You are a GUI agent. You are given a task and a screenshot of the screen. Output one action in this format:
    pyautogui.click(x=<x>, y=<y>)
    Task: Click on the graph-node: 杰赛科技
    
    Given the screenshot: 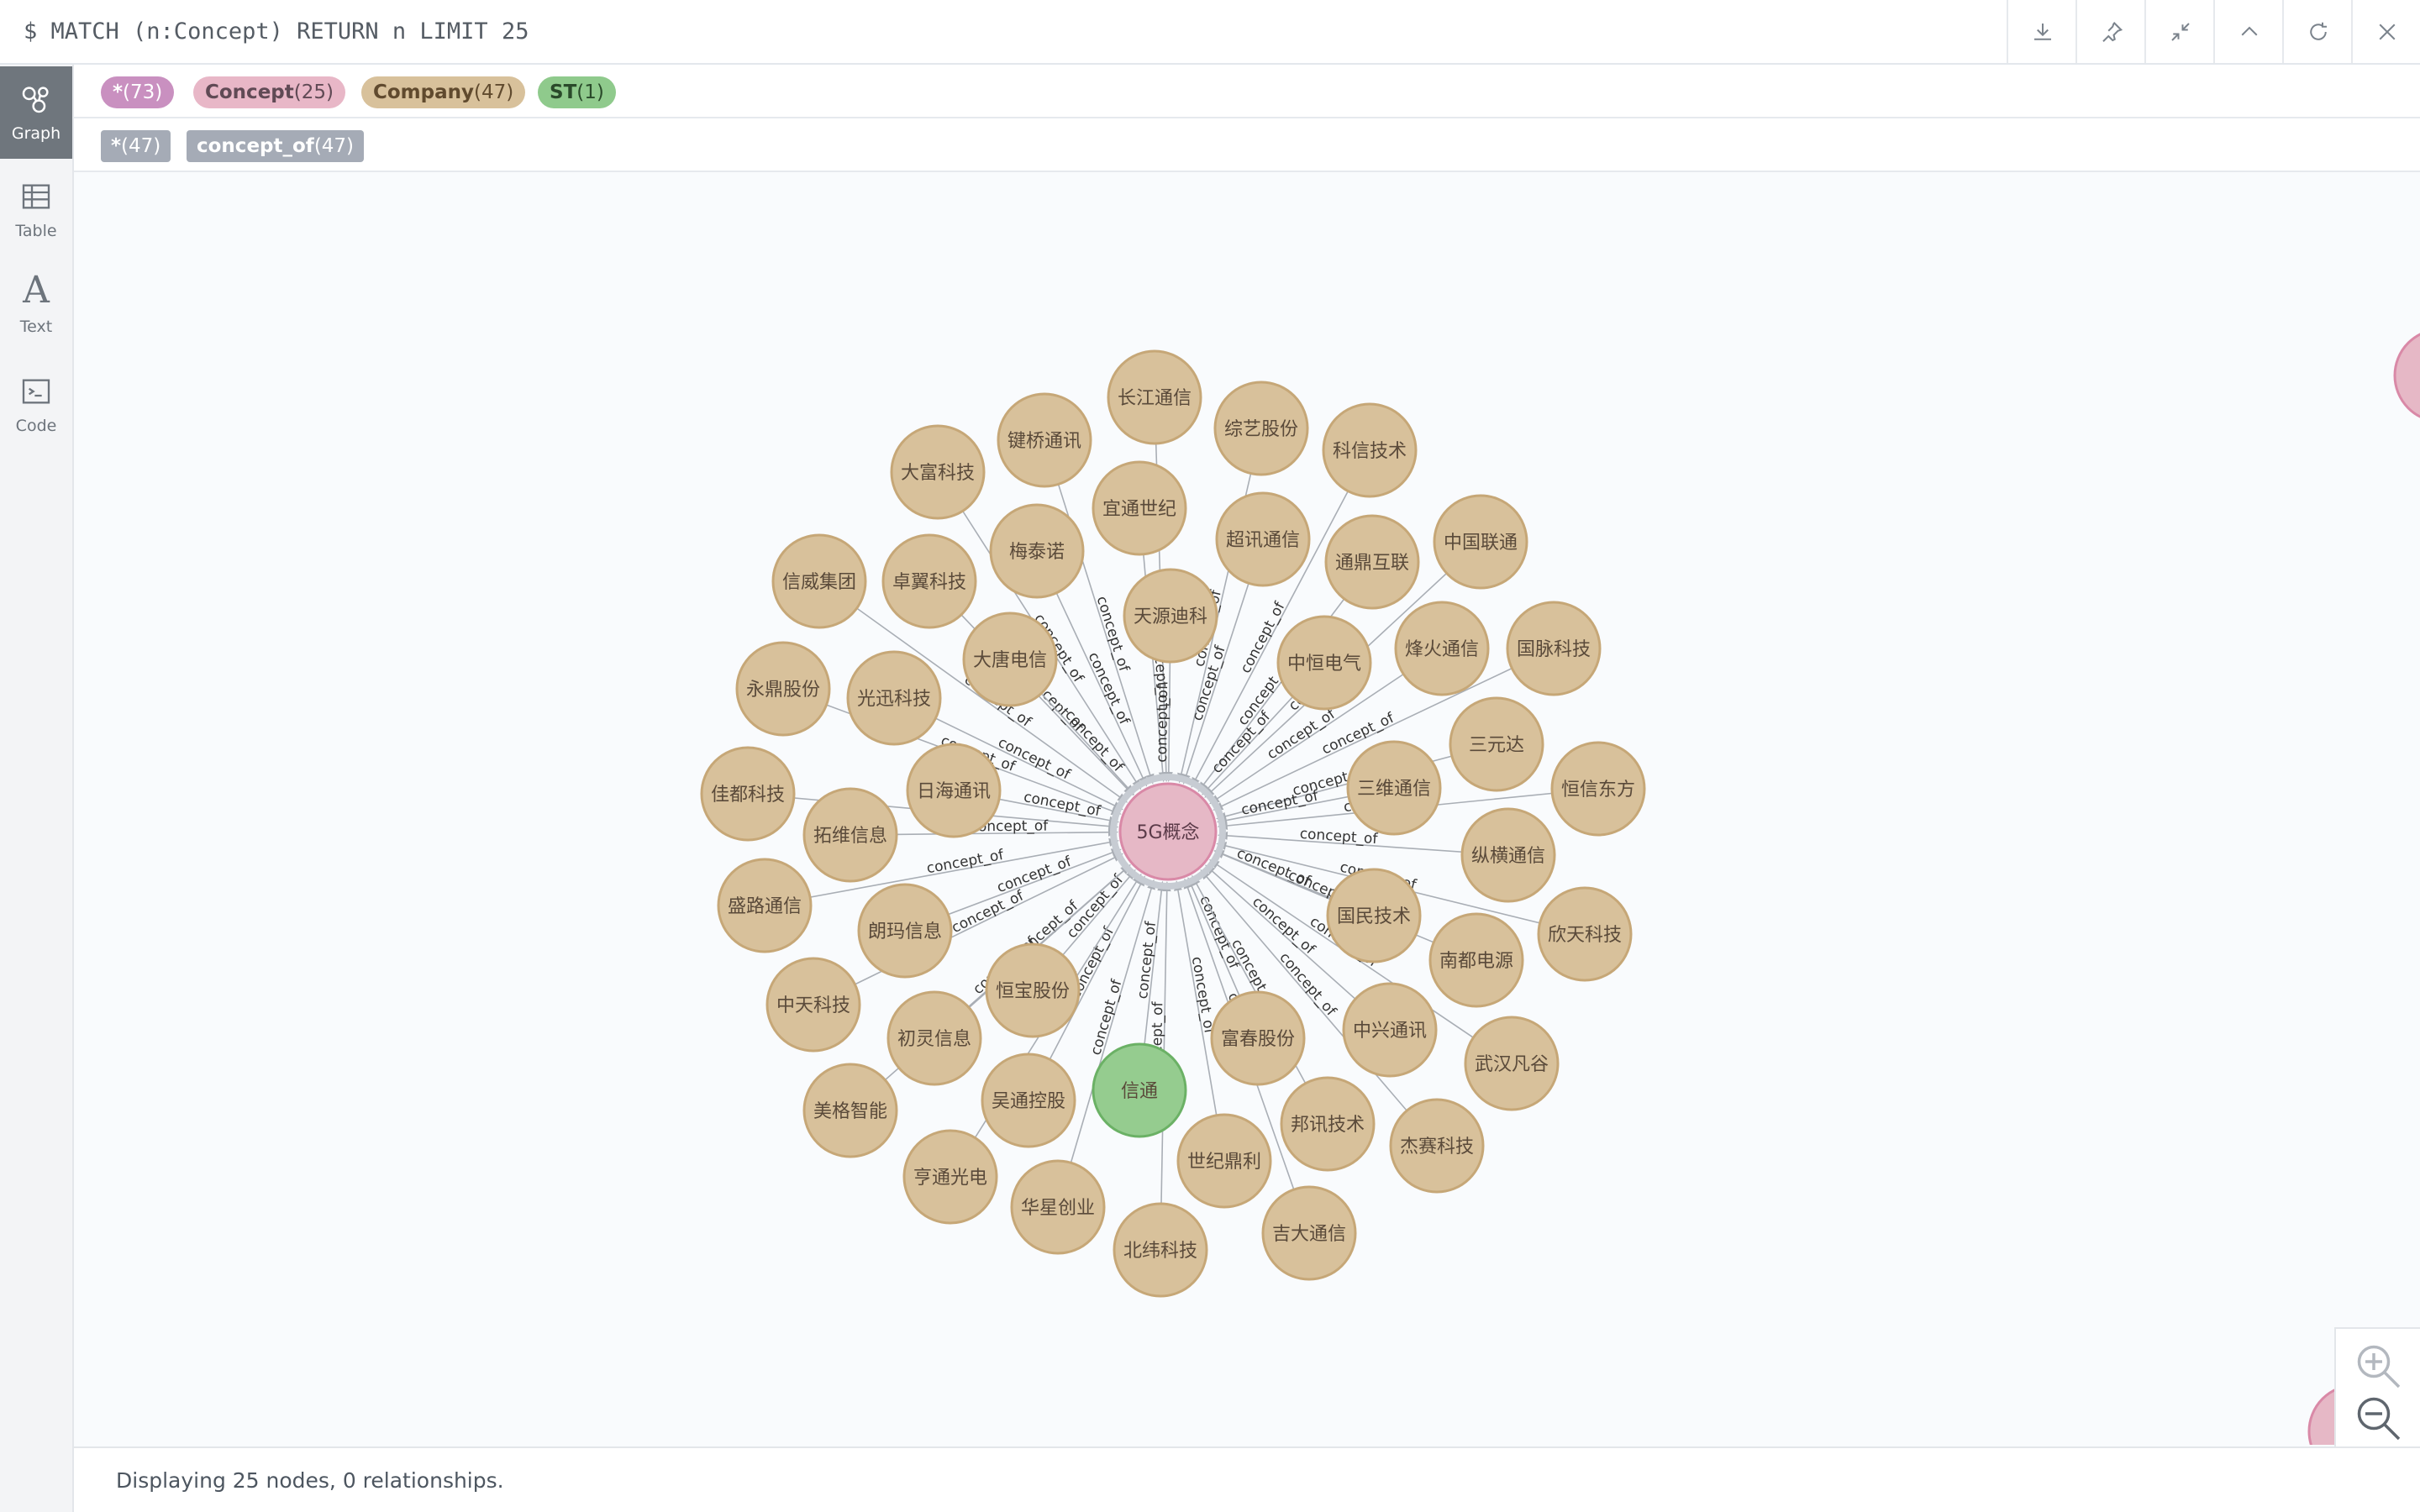 What is the action you would take?
    pyautogui.click(x=1437, y=1146)
    